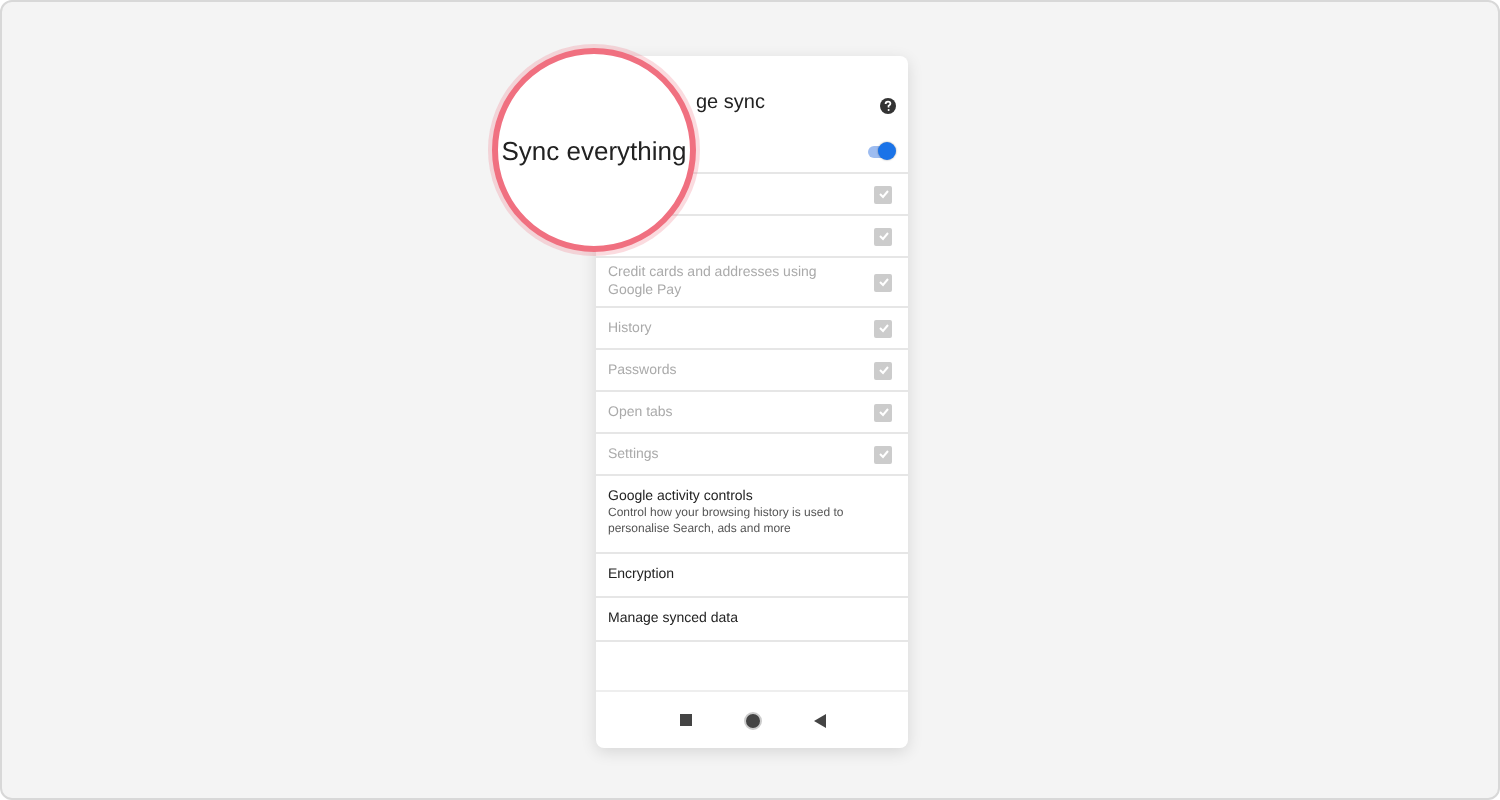 This screenshot has height=800, width=1500. Describe the element at coordinates (880, 152) in the screenshot. I see `toggle-switch` at that location.